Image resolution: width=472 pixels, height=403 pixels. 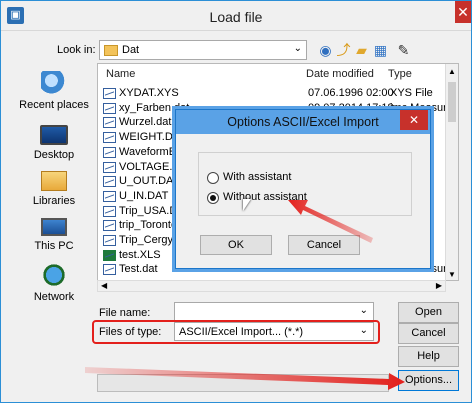 What do you see at coordinates (303, 122) in the screenshot?
I see `dialog-title: Options ASCII/Excel Import` at bounding box center [303, 122].